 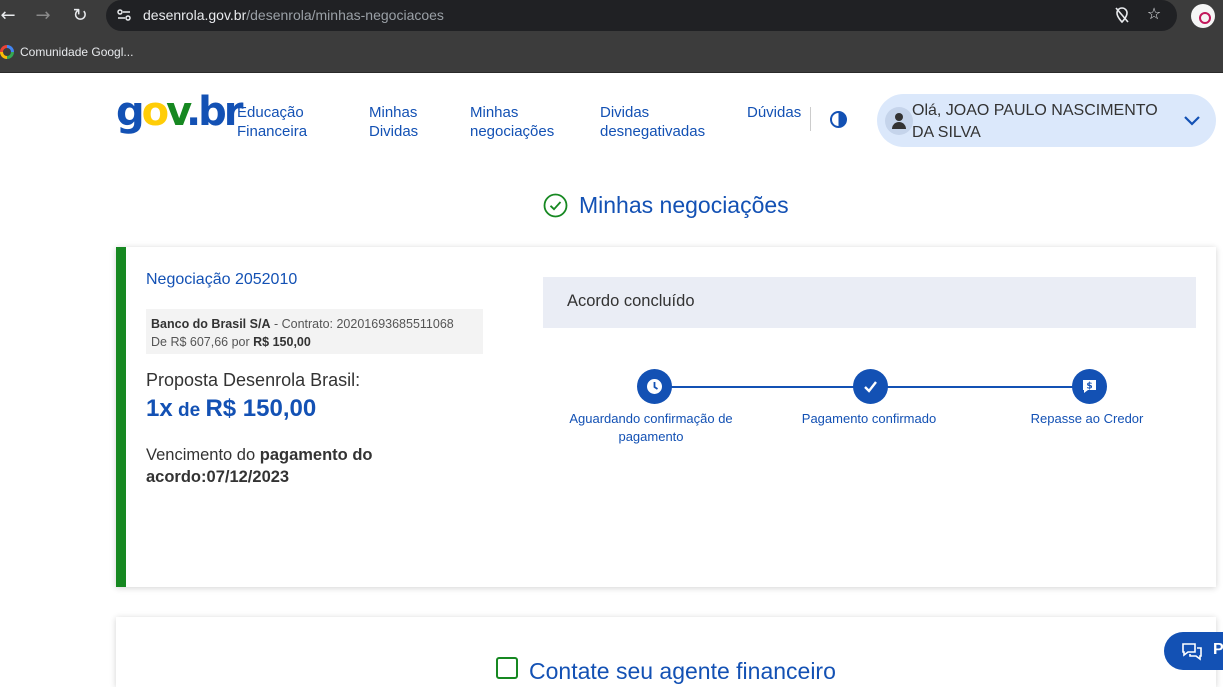 What do you see at coordinates (7, 52) in the screenshot?
I see `google-icon` at bounding box center [7, 52].